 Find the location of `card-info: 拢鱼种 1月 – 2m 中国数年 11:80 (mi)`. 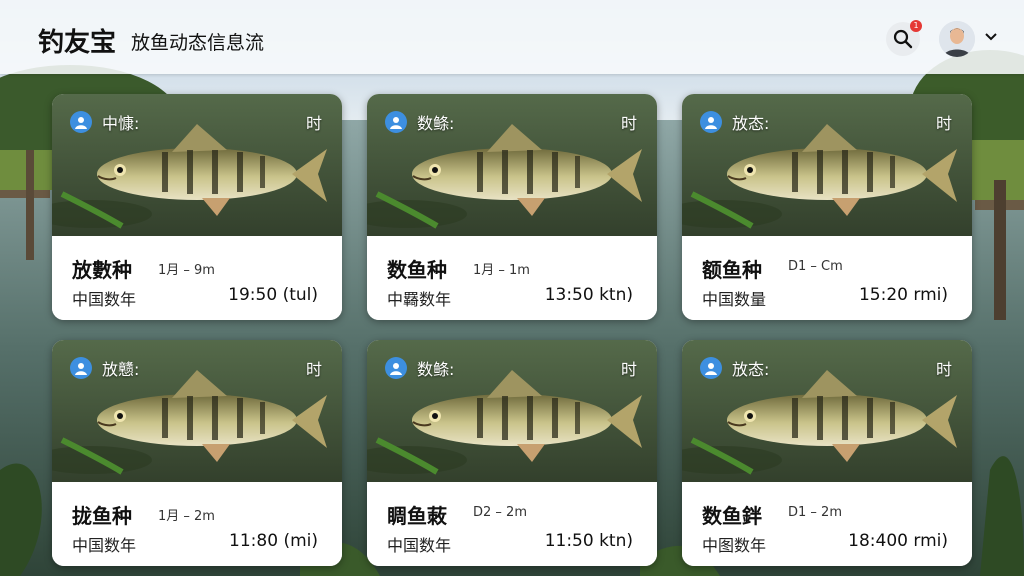

card-info: 拢鱼种 1月 – 2m 中国数年 11:80 (mi) is located at coordinates (197, 524).